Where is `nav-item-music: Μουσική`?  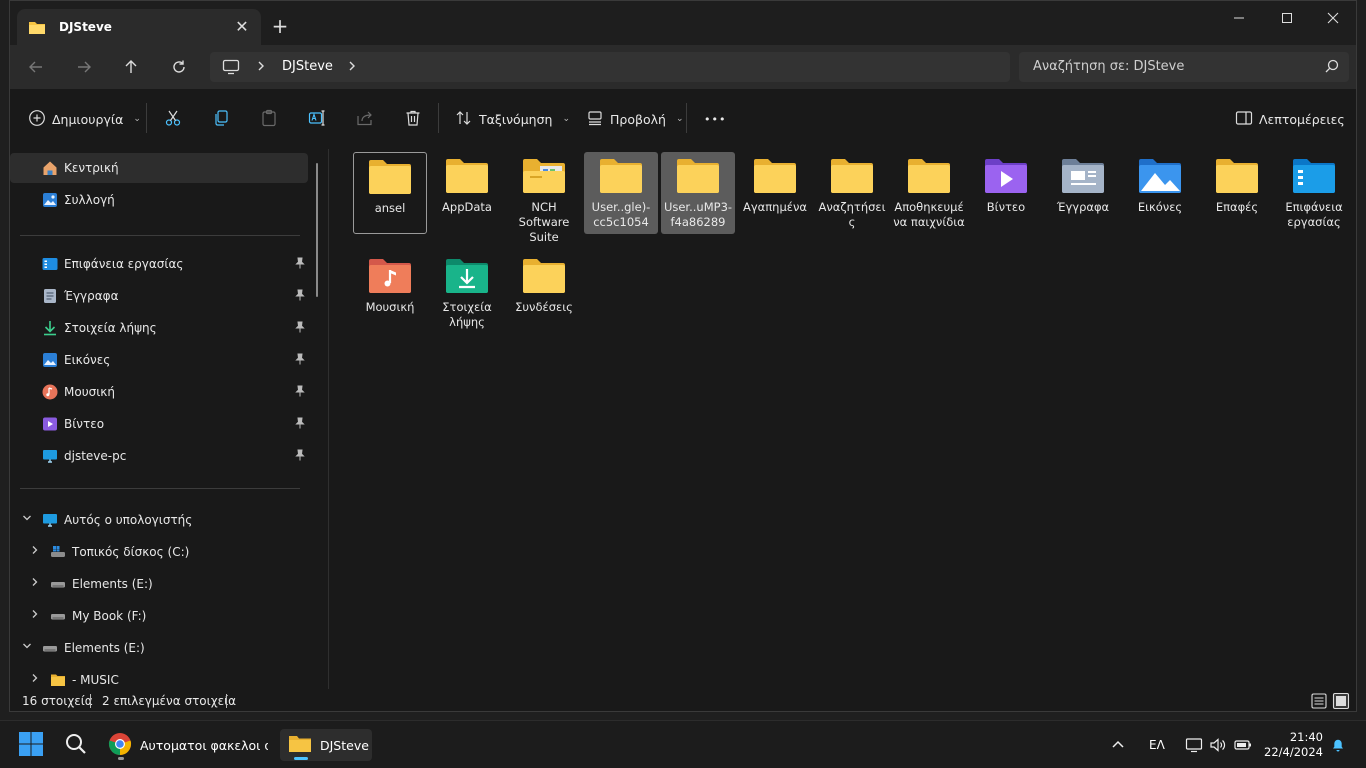 nav-item-music: Μουσική is located at coordinates (159, 392).